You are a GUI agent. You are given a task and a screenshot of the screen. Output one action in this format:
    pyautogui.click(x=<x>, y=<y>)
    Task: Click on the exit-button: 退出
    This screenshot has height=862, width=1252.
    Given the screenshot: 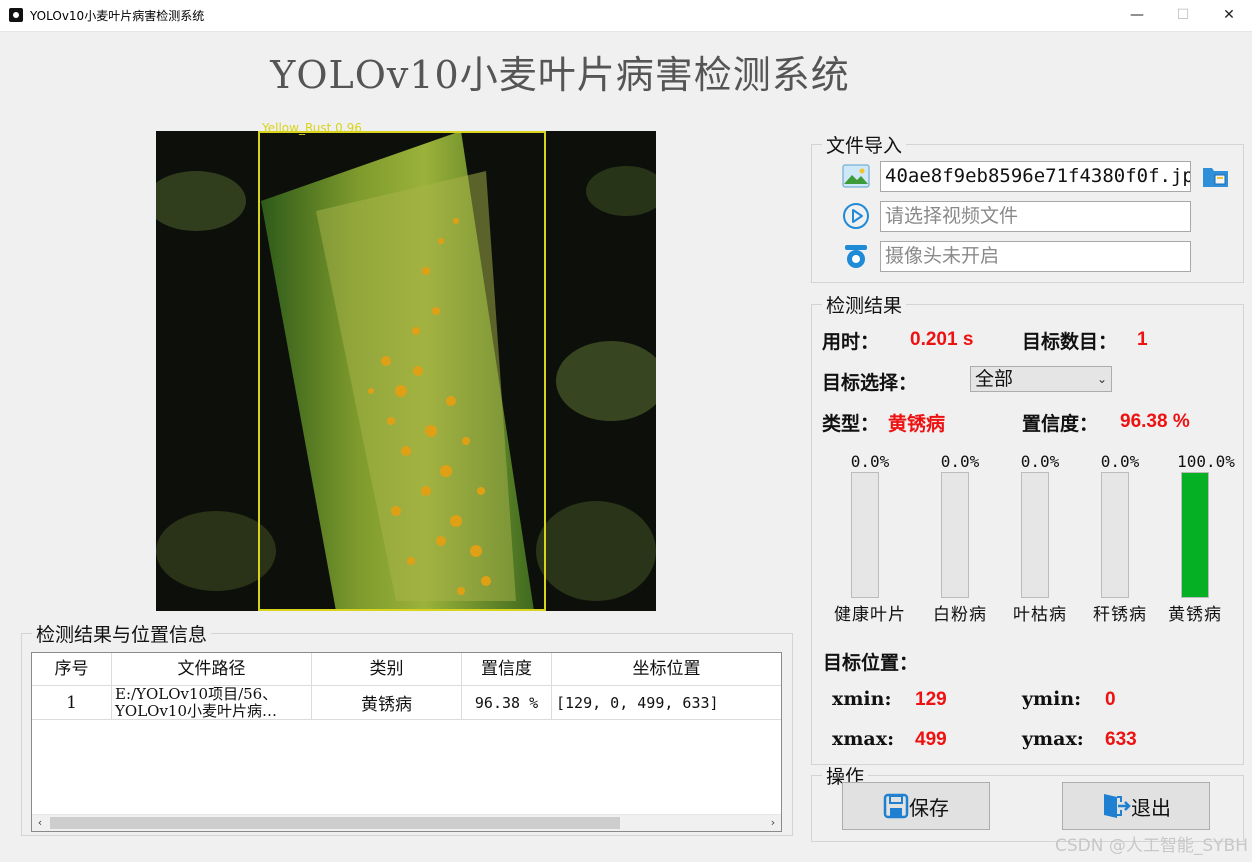 What is the action you would take?
    pyautogui.click(x=1136, y=806)
    